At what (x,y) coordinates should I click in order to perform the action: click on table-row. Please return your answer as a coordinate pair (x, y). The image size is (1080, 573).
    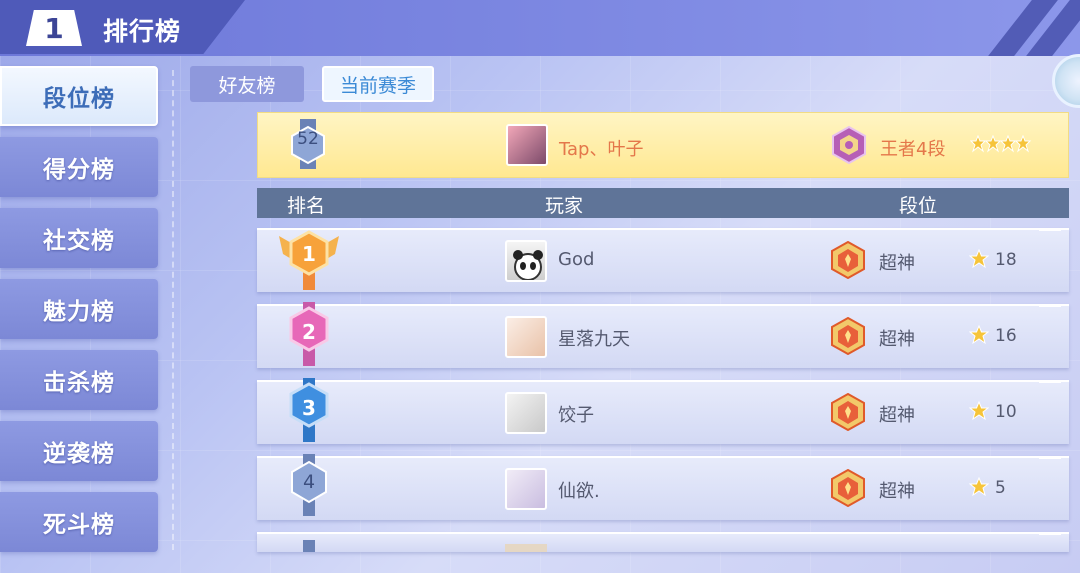
    Looking at the image, I should click on (663, 542).